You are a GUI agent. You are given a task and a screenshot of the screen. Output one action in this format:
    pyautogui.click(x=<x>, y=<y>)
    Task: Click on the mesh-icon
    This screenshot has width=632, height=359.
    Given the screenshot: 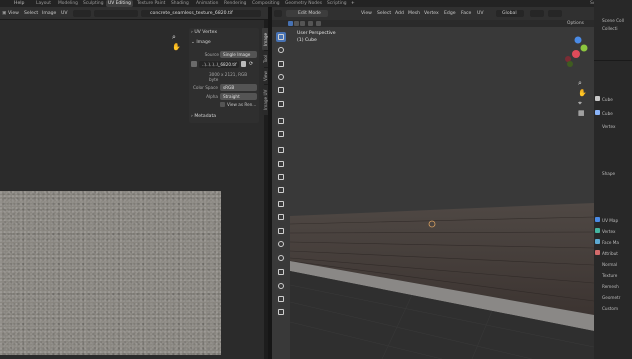 What is the action you would take?
    pyautogui.click(x=597, y=112)
    